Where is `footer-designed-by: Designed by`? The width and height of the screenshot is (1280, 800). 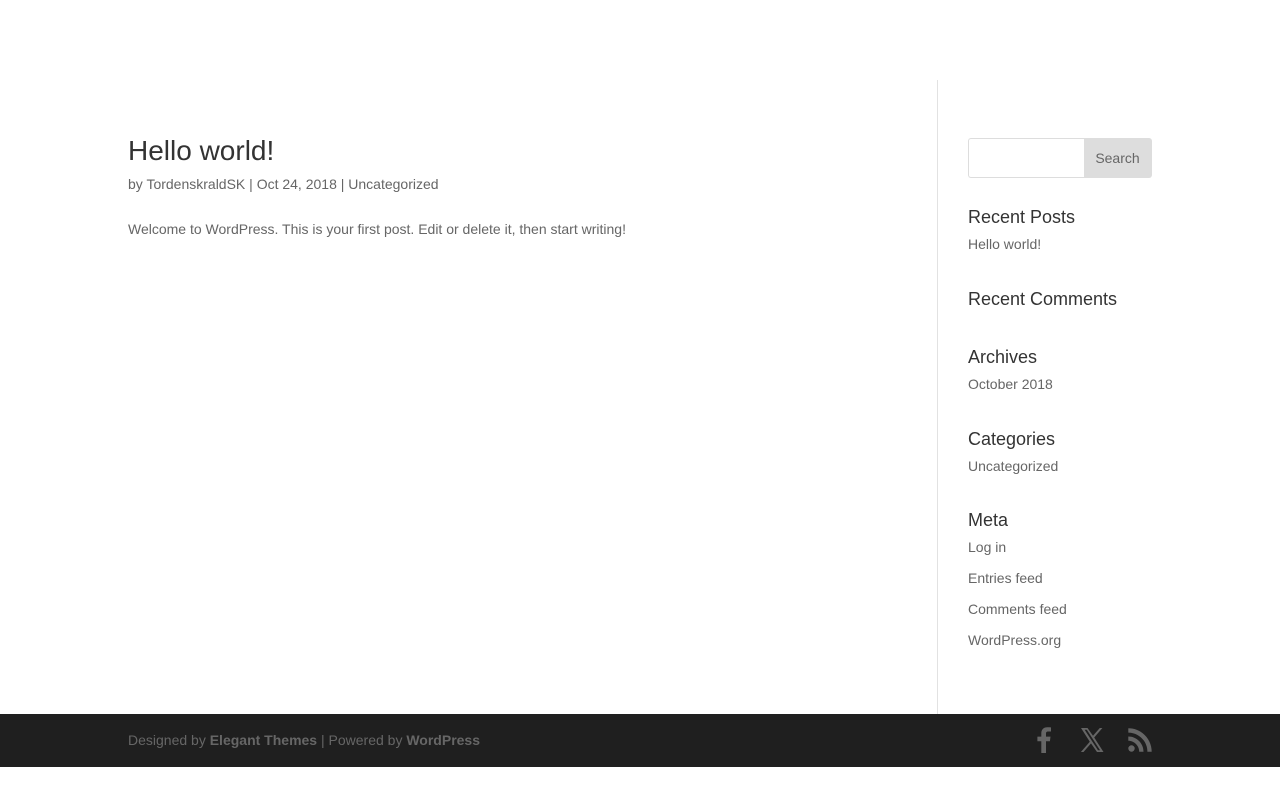
footer-designed-by: Designed by is located at coordinates (169, 740).